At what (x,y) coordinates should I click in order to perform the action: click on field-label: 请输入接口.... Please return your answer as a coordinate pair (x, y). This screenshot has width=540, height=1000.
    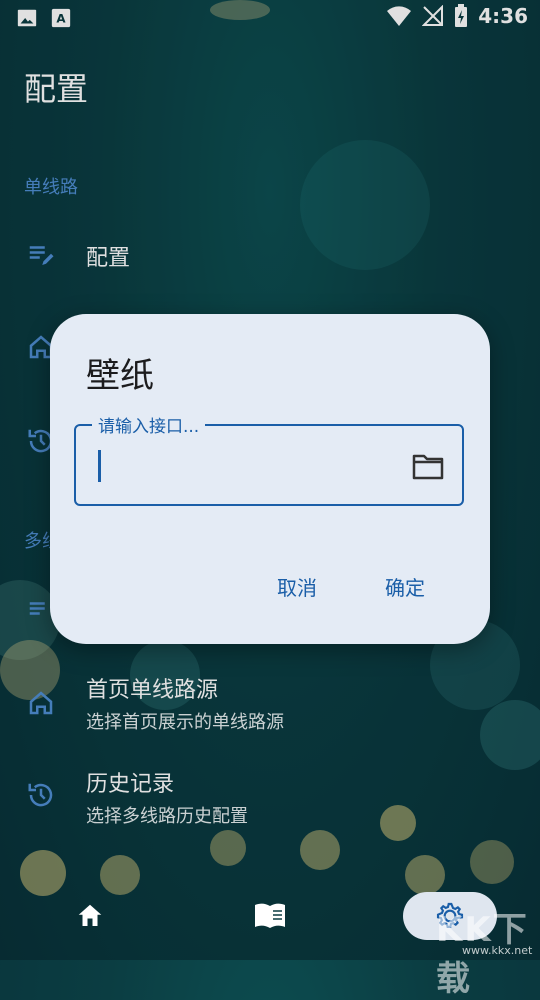
    Looking at the image, I should click on (149, 424).